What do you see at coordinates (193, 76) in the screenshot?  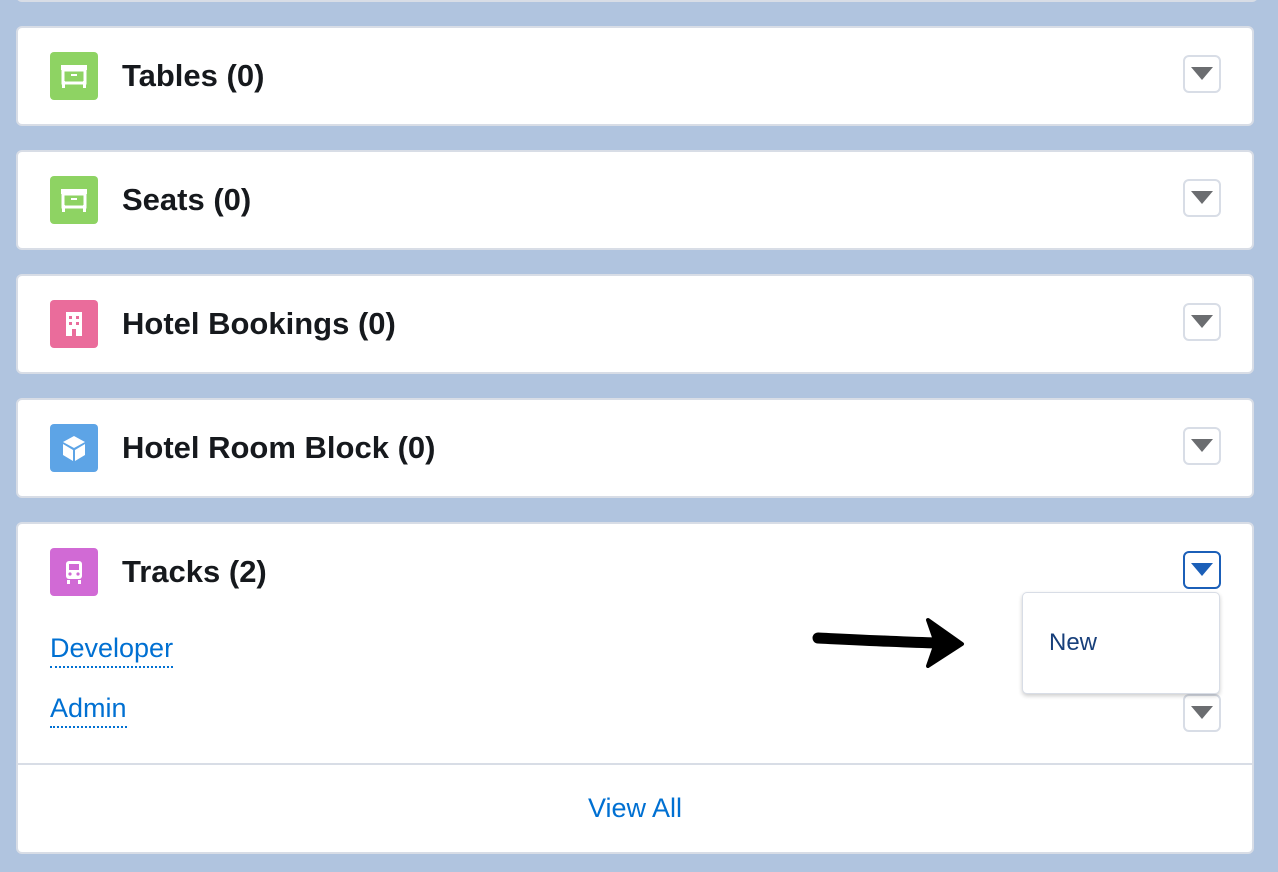 I see `card-title: Tables (0)` at bounding box center [193, 76].